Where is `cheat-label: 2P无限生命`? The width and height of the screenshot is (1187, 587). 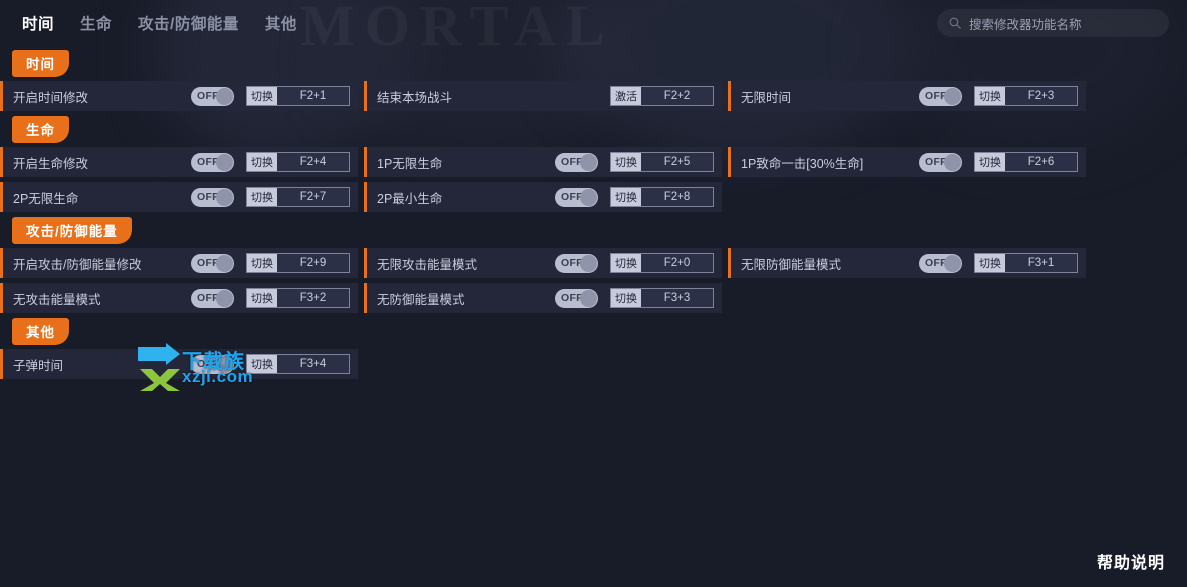 cheat-label: 2P无限生命 is located at coordinates (46, 198).